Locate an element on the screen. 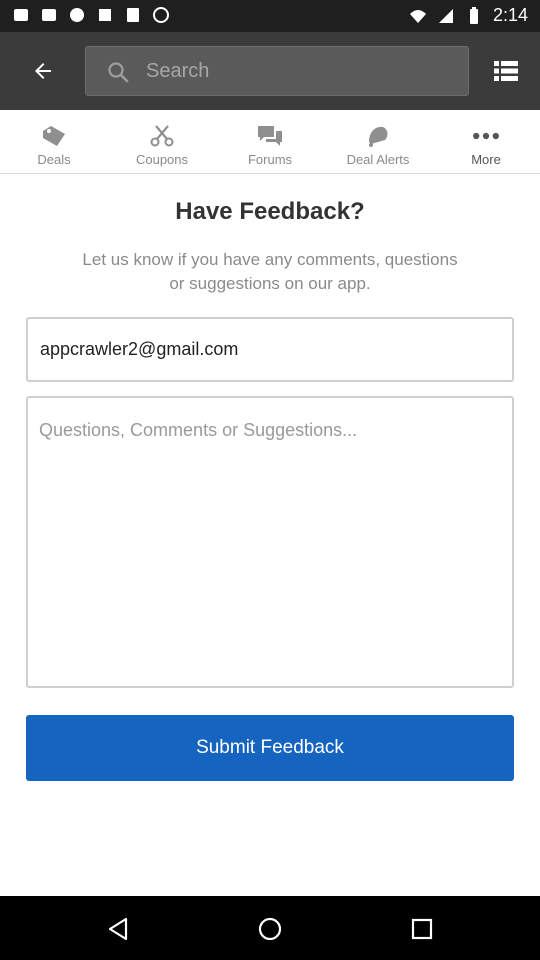 This screenshot has width=540, height=960. circle-home-icon is located at coordinates (270, 929).